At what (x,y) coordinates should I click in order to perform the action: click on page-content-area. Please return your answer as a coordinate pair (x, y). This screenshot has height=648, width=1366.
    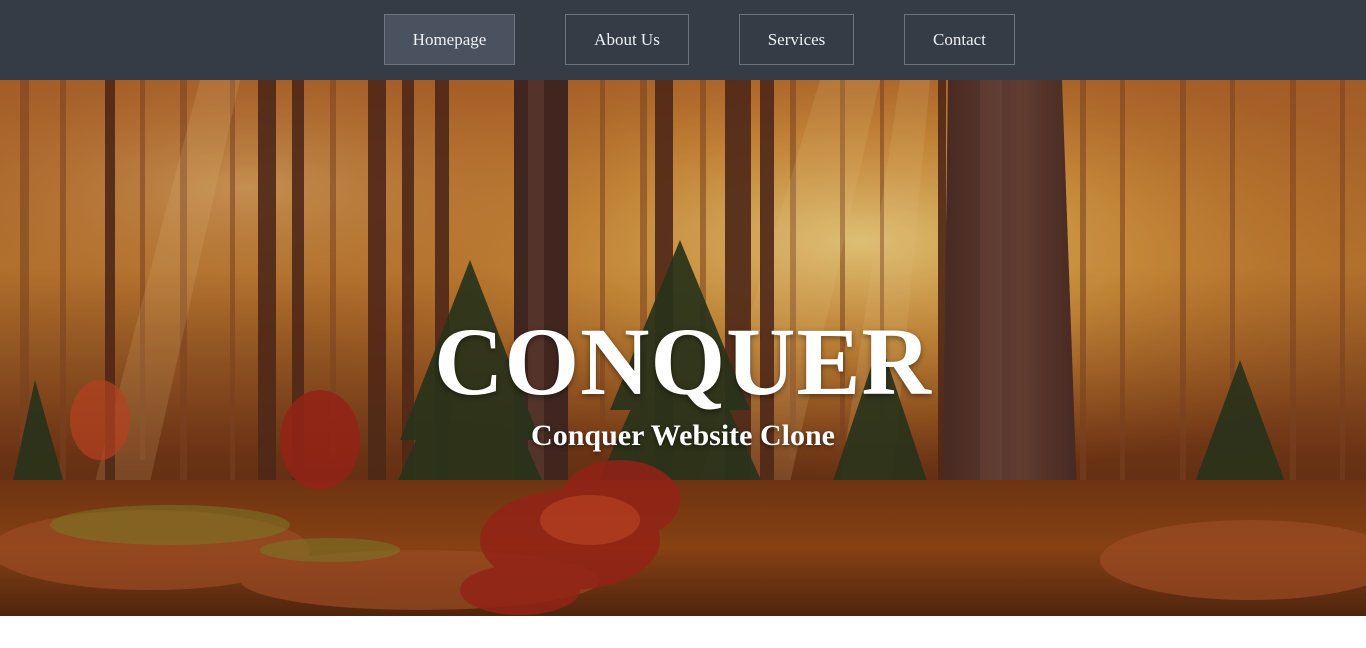
    Looking at the image, I should click on (683, 632).